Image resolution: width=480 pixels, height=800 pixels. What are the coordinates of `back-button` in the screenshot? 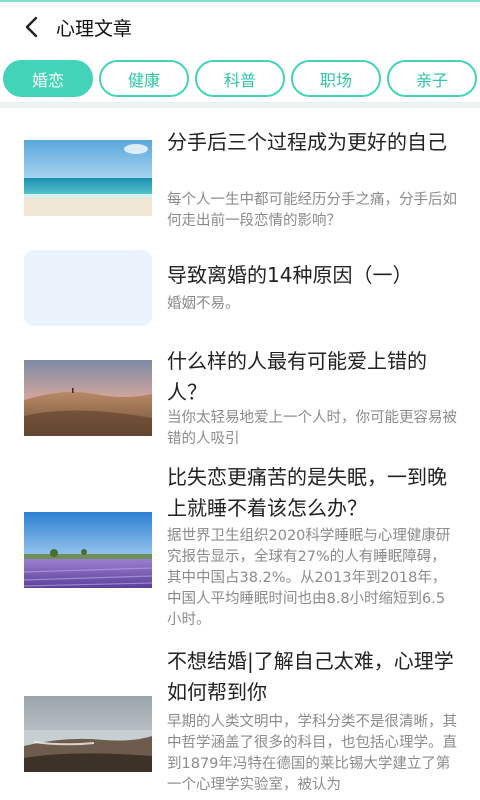 It's located at (32, 27).